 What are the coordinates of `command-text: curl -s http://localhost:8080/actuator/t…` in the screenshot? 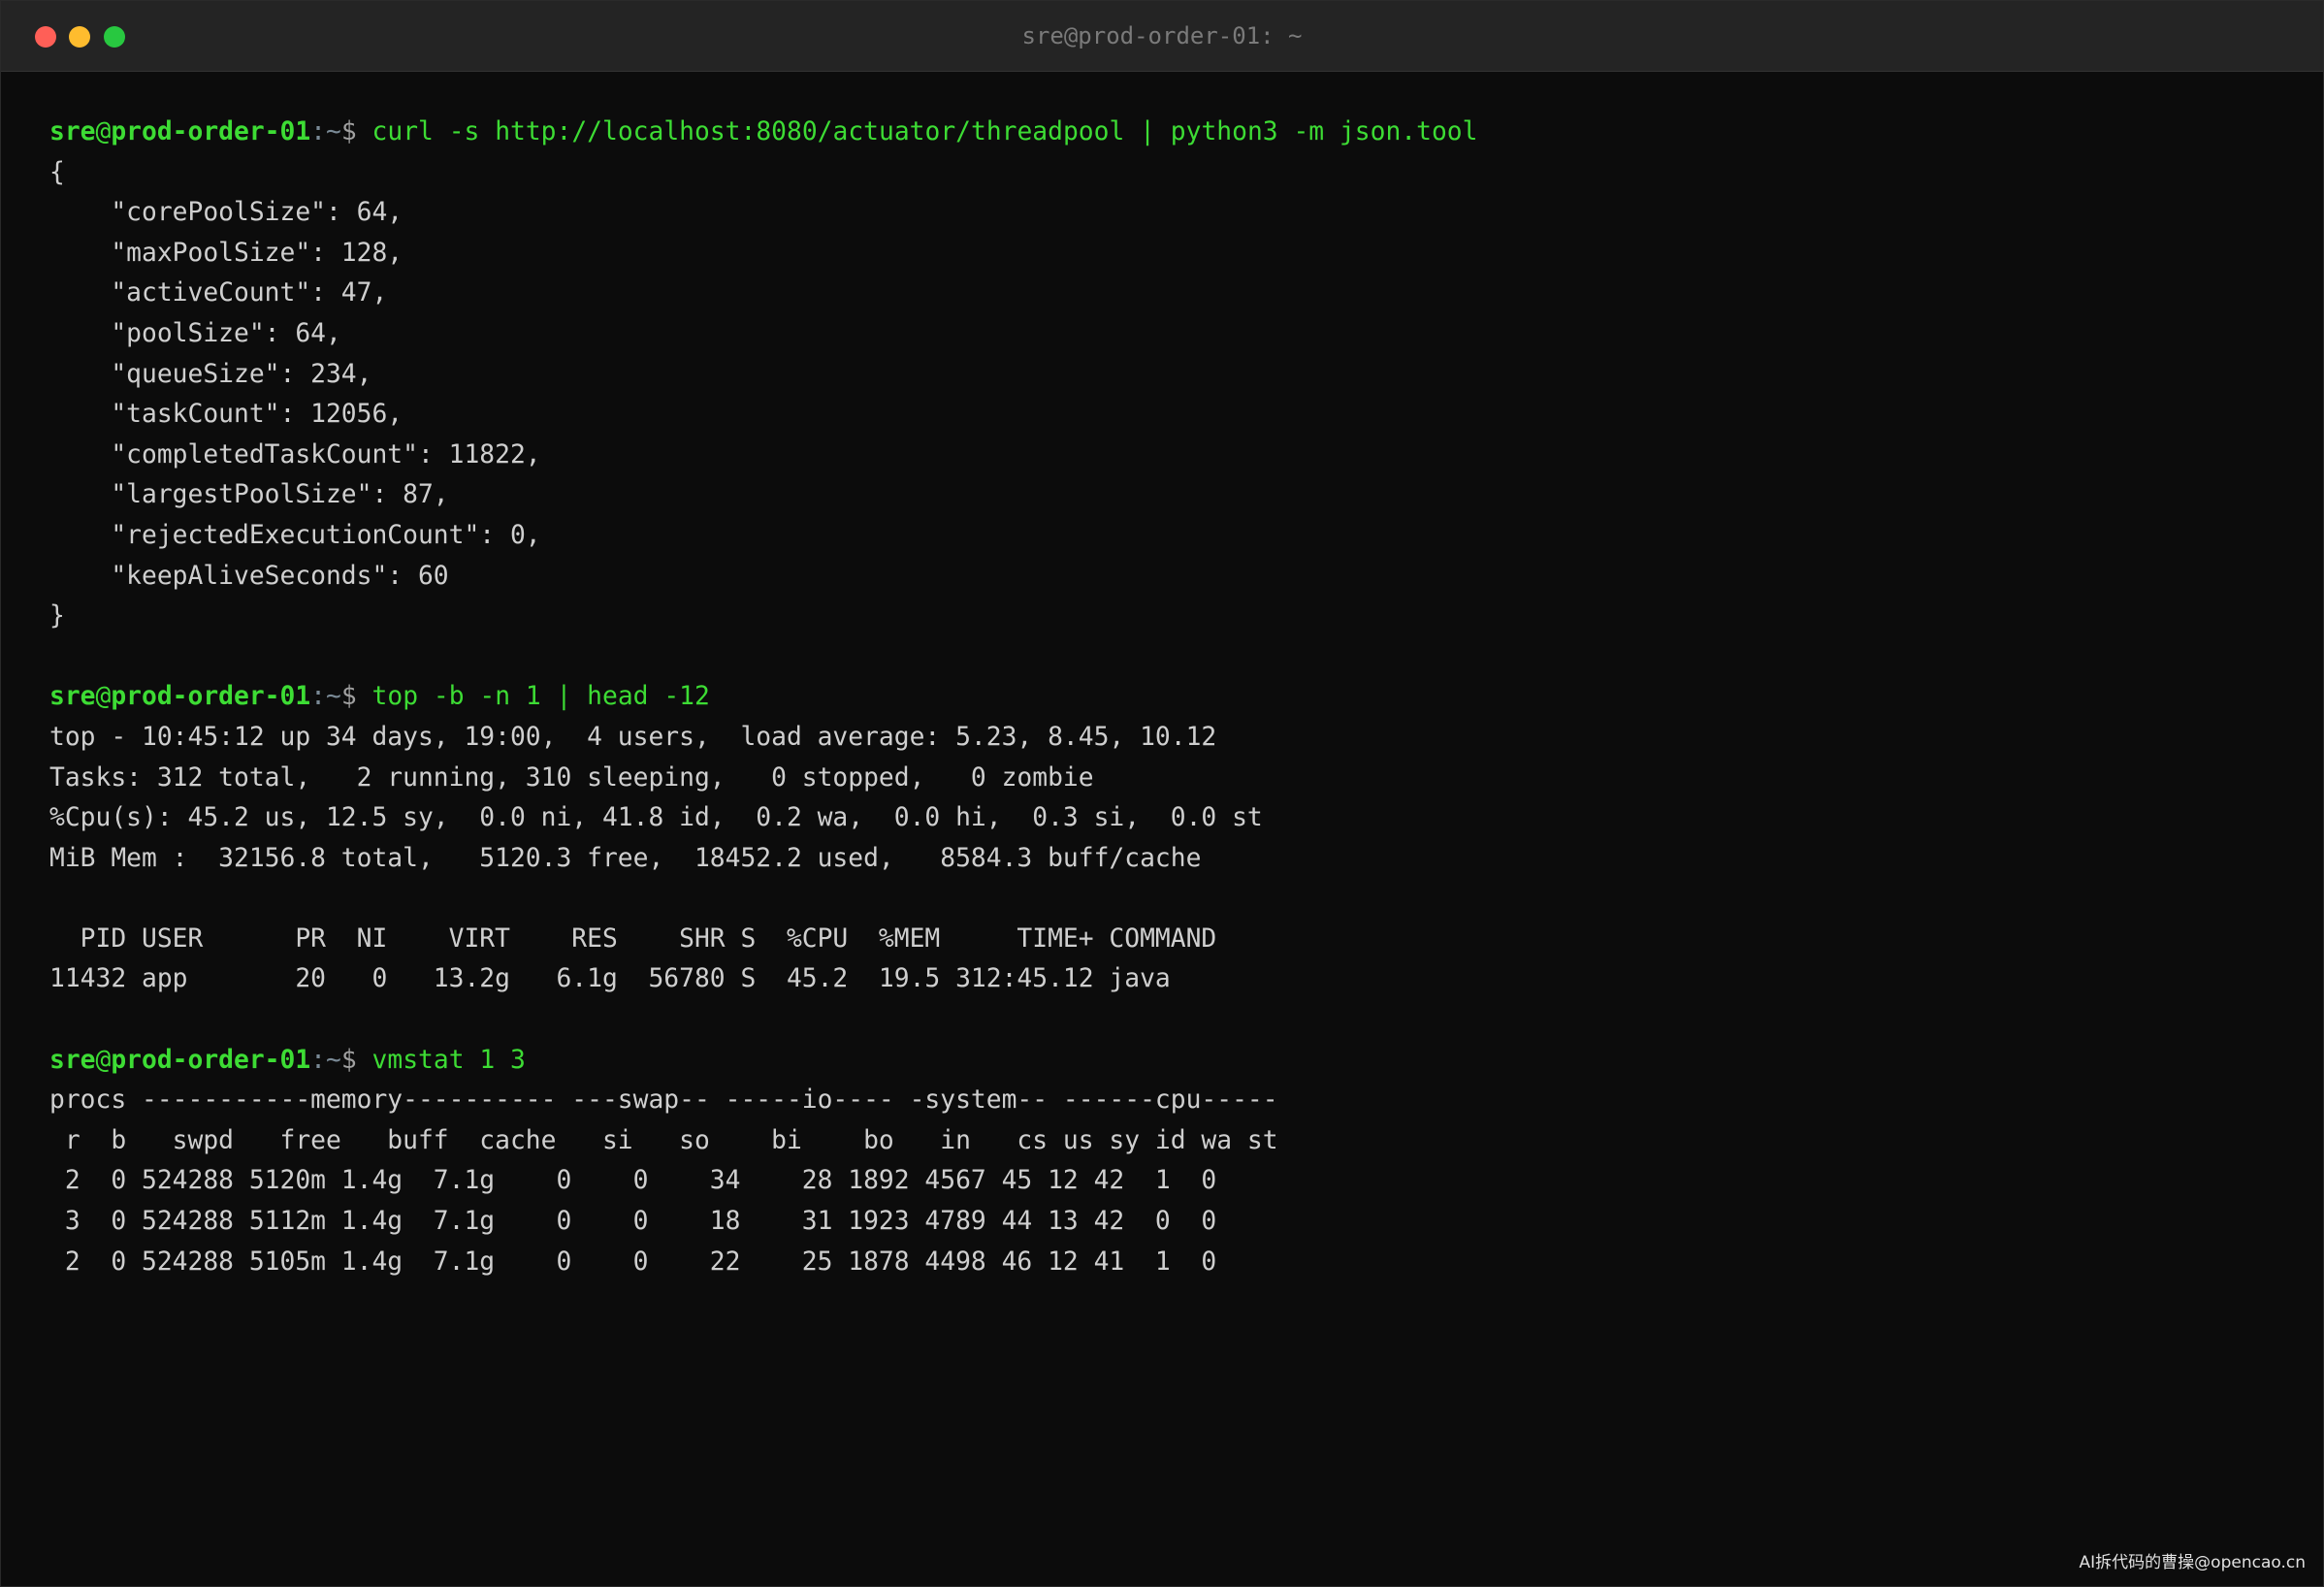 It's located at (924, 131).